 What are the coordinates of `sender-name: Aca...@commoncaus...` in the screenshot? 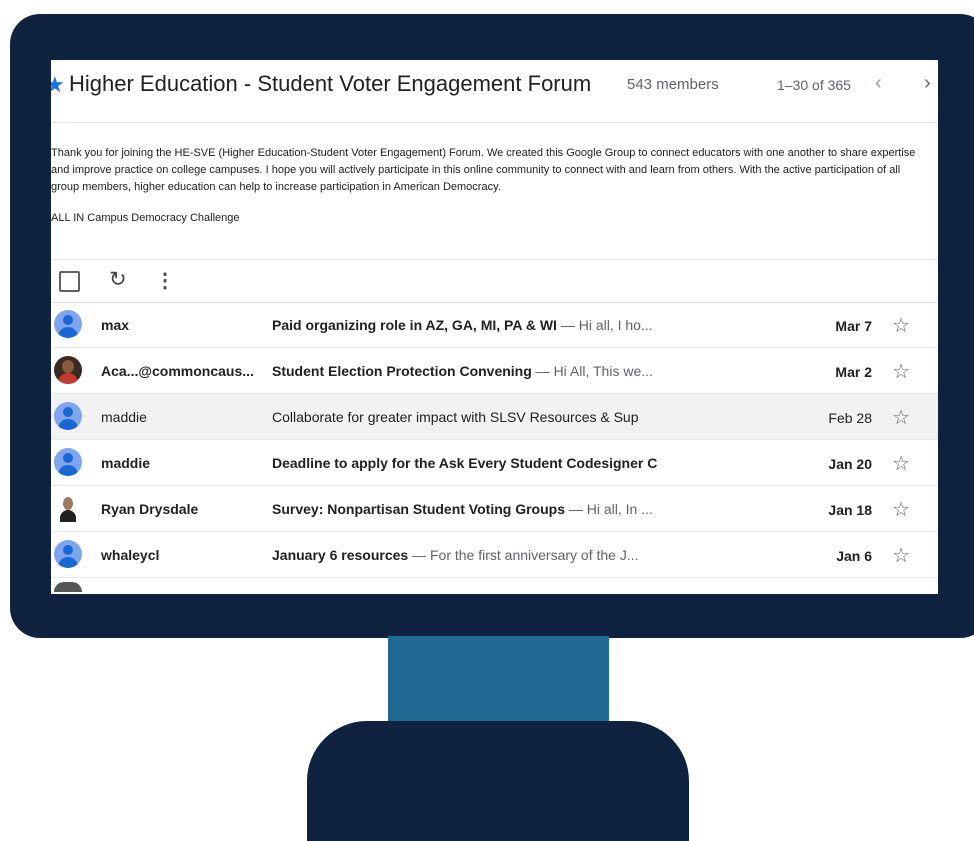 It's located at (177, 371).